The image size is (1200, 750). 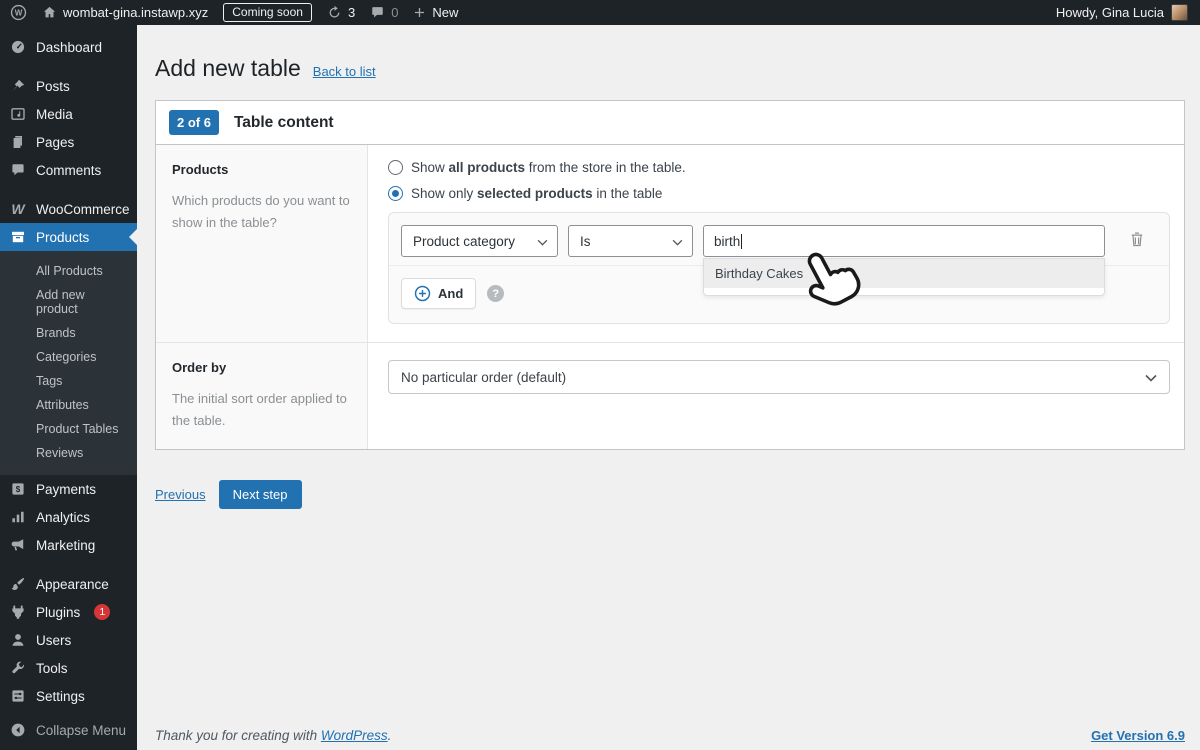 What do you see at coordinates (18, 237) in the screenshot?
I see `products-icon` at bounding box center [18, 237].